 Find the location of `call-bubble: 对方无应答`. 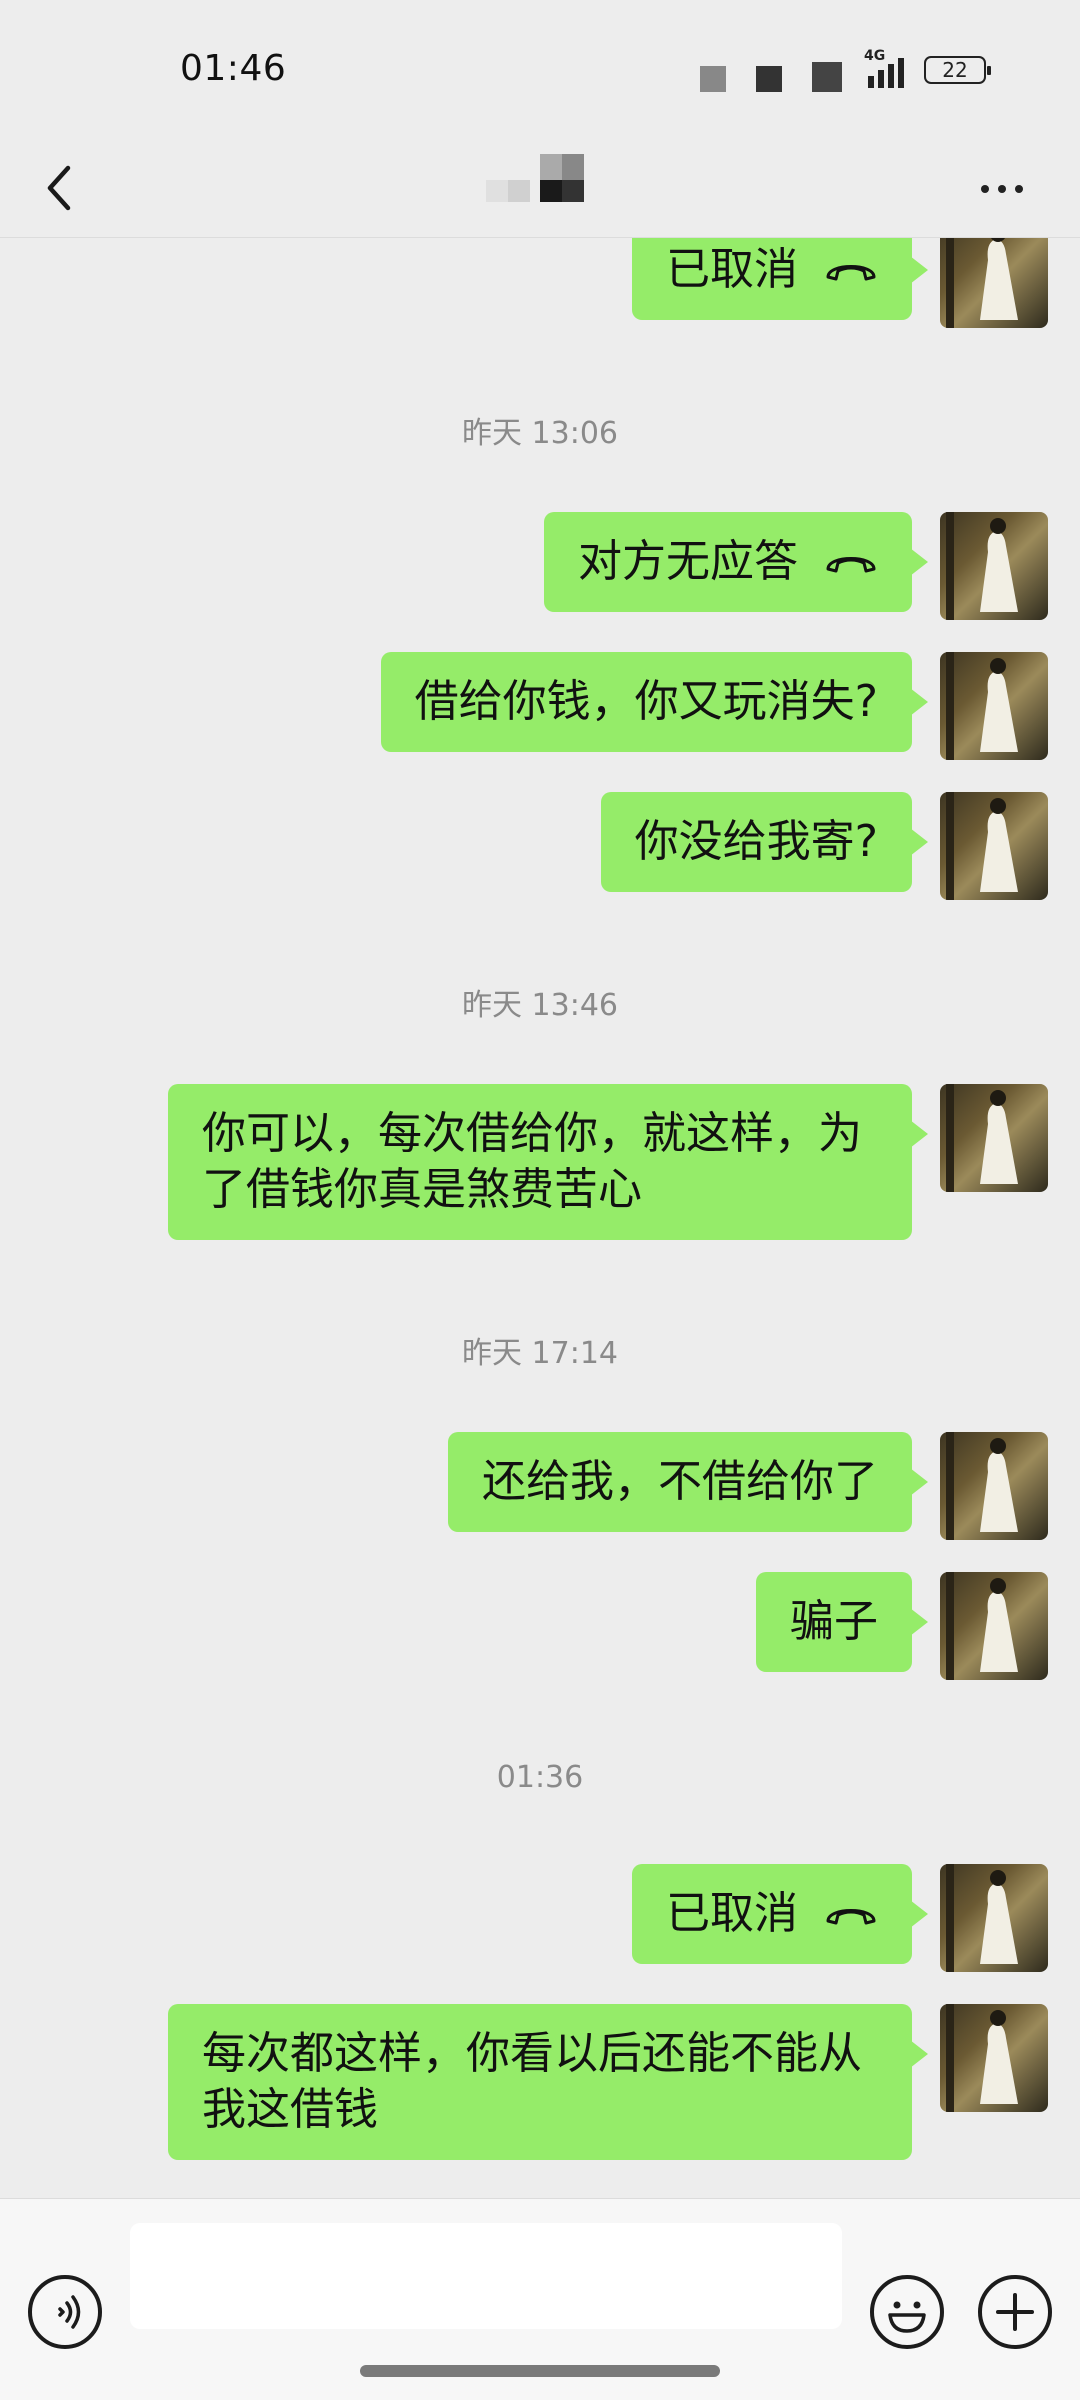

call-bubble: 对方无应答 is located at coordinates (736, 562).